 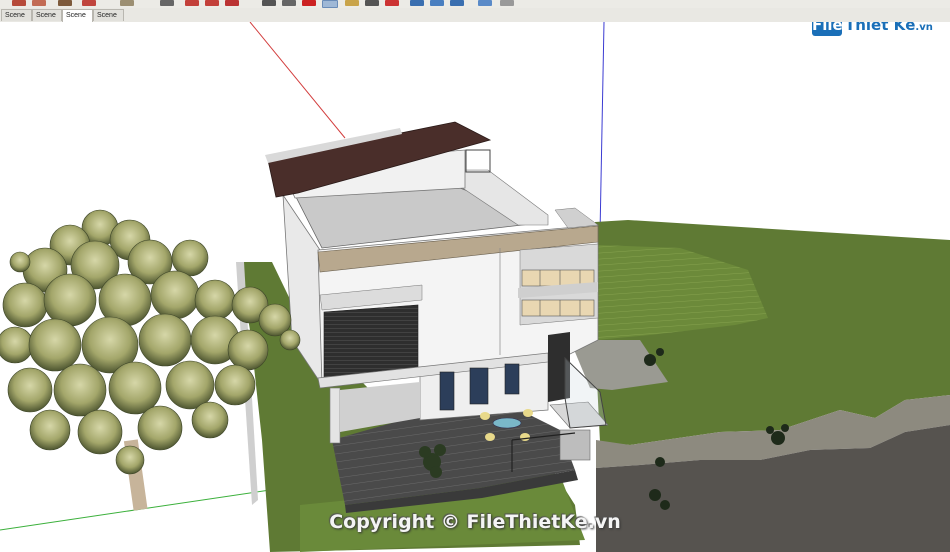 I want to click on roof-railing, so click(x=478, y=161).